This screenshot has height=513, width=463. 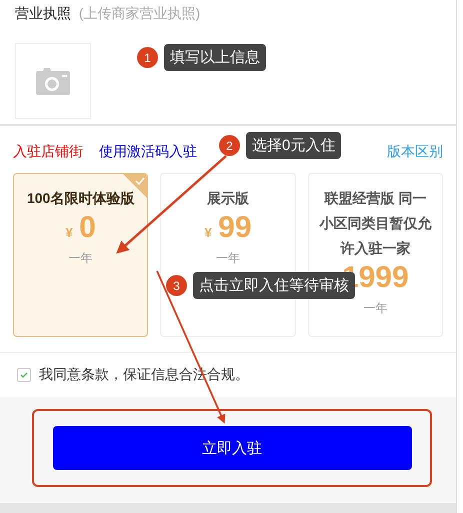 What do you see at coordinates (375, 223) in the screenshot?
I see `plan-name: 联盟经营版 同一小区同类目暂仅允许入驻一家` at bounding box center [375, 223].